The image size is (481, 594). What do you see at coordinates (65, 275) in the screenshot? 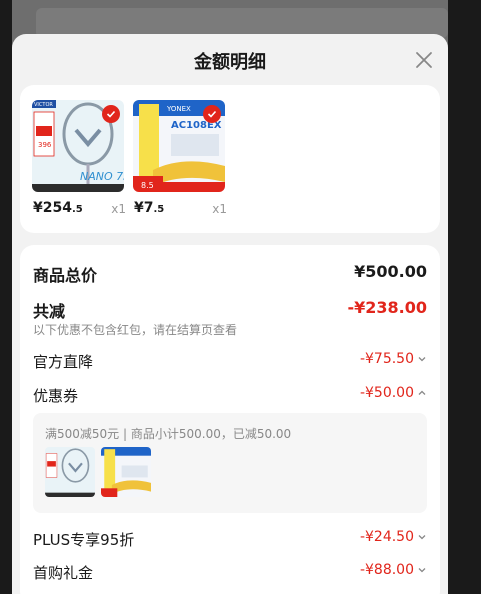
I see `total-label: 商品总价` at bounding box center [65, 275].